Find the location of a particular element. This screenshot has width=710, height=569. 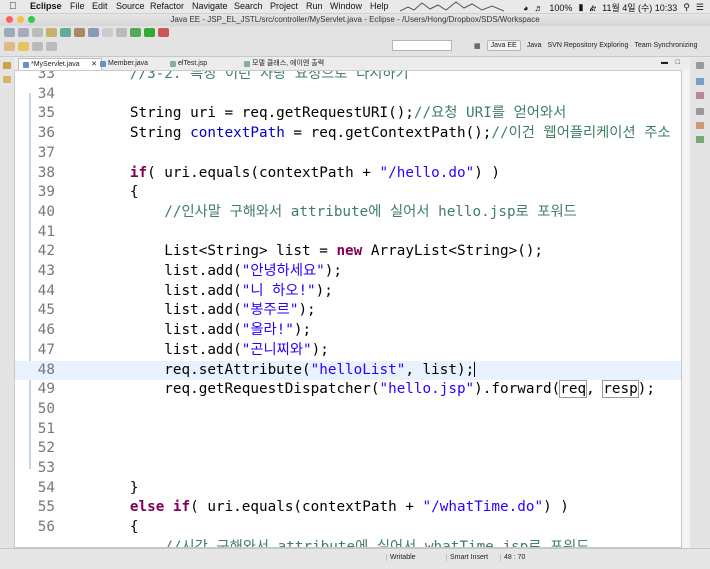

menu-source: Source is located at coordinates (130, 6).